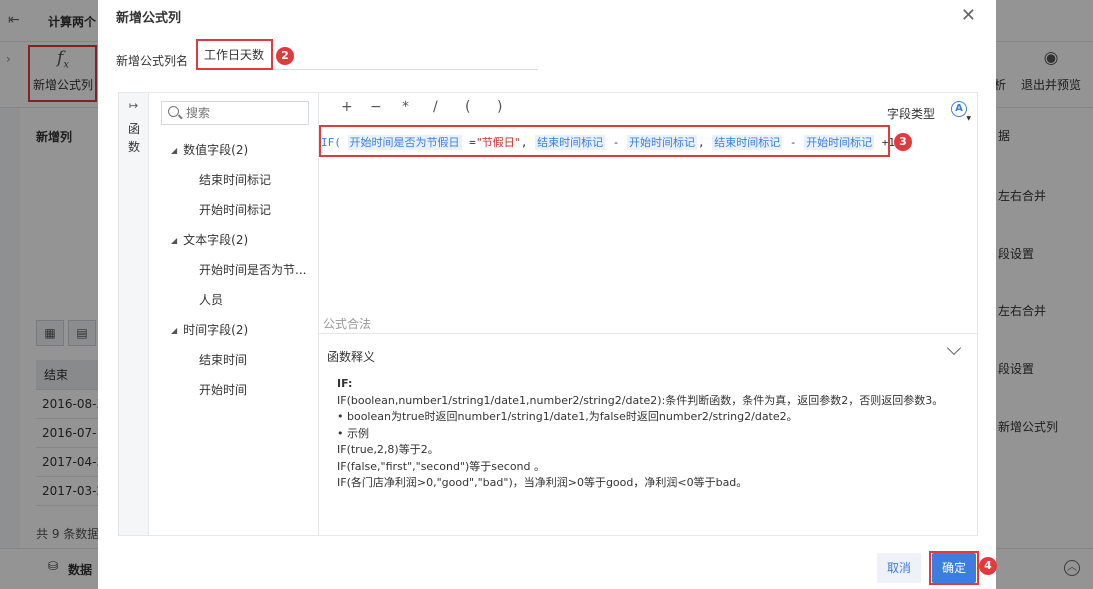  Describe the element at coordinates (648, 350) in the screenshot. I see `function-desc-header: 函数释义` at that location.